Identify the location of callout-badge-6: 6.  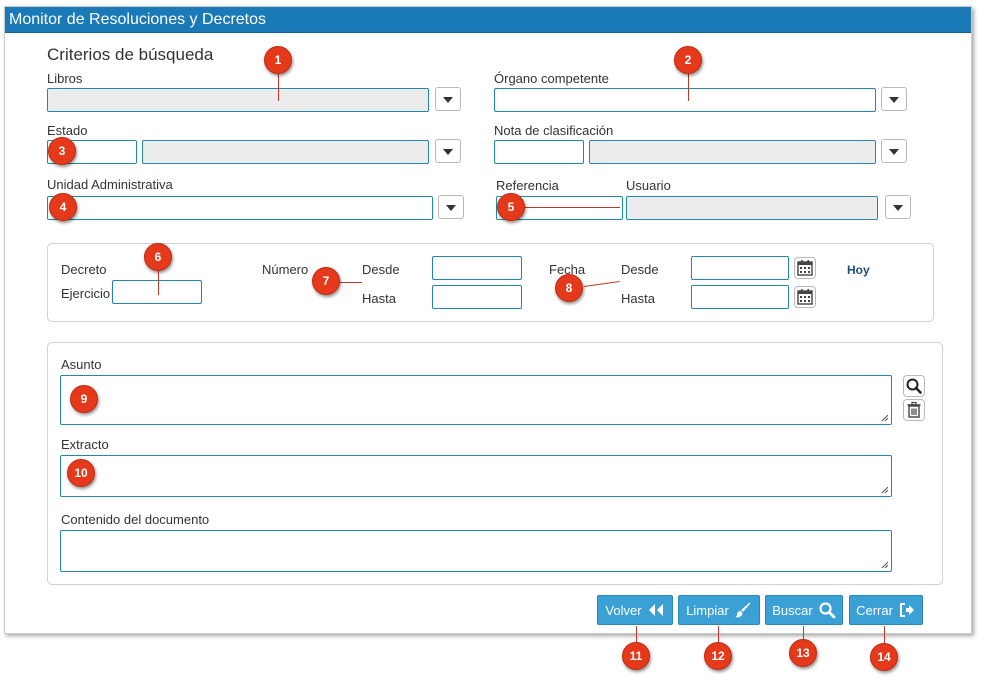
(158, 257).